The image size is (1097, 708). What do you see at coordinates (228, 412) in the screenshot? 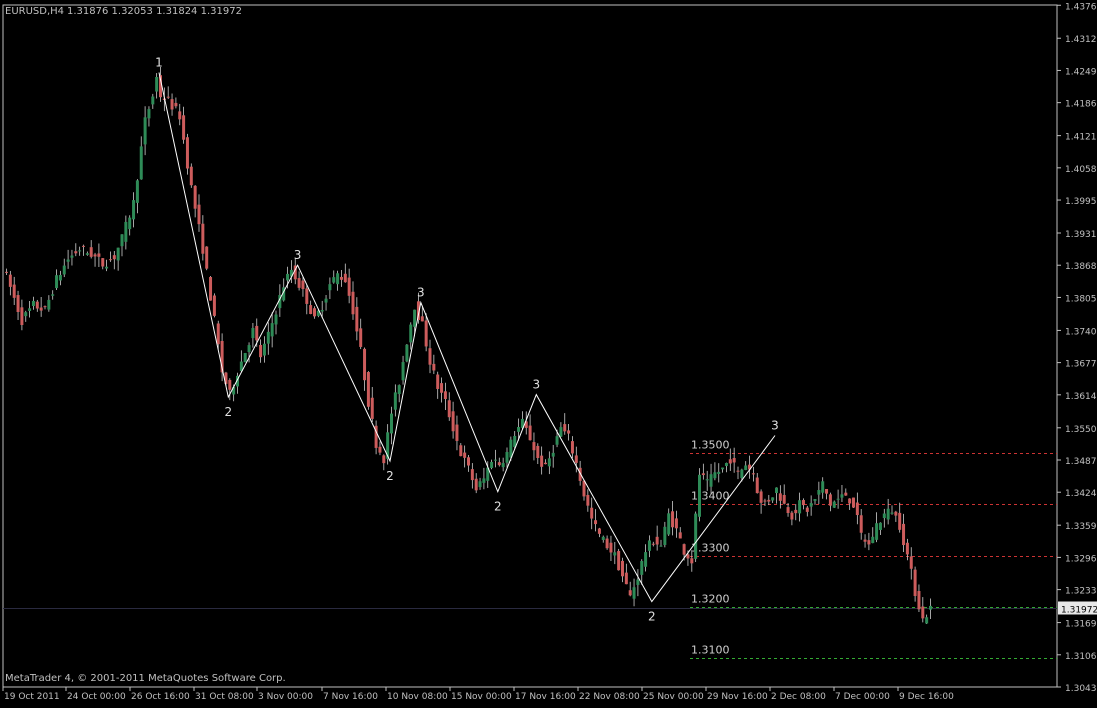
I see `wave-label-1: 2` at bounding box center [228, 412].